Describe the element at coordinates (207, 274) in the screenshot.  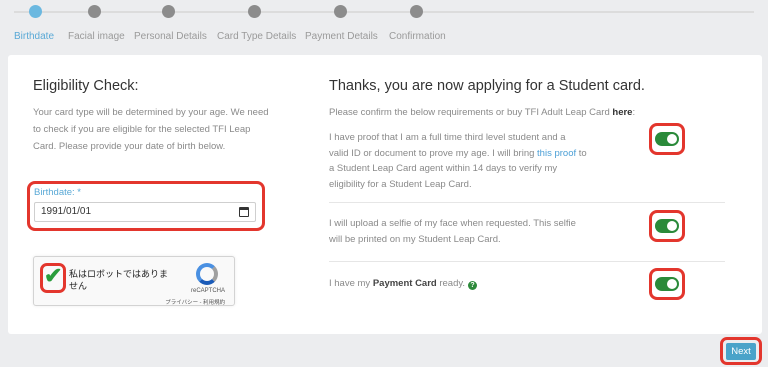
I see `recaptcha-logo-icon` at that location.